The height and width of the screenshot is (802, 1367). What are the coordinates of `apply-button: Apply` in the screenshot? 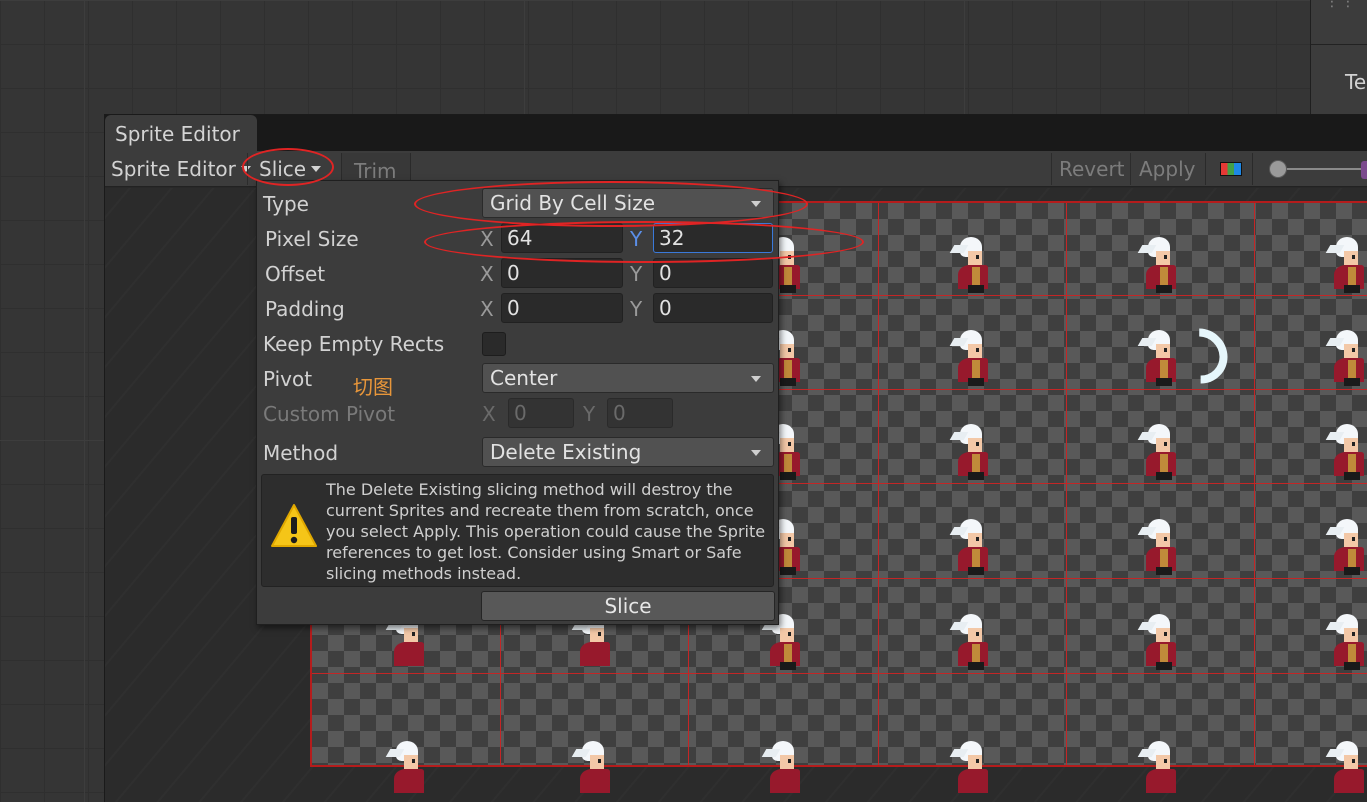 It's located at (1167, 169).